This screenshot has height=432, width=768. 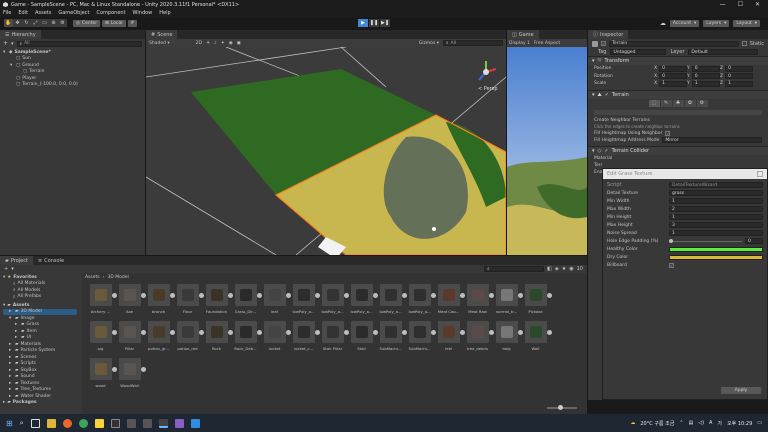 What do you see at coordinates (716, 193) in the screenshot?
I see `detail-texture-field: grass` at bounding box center [716, 193].